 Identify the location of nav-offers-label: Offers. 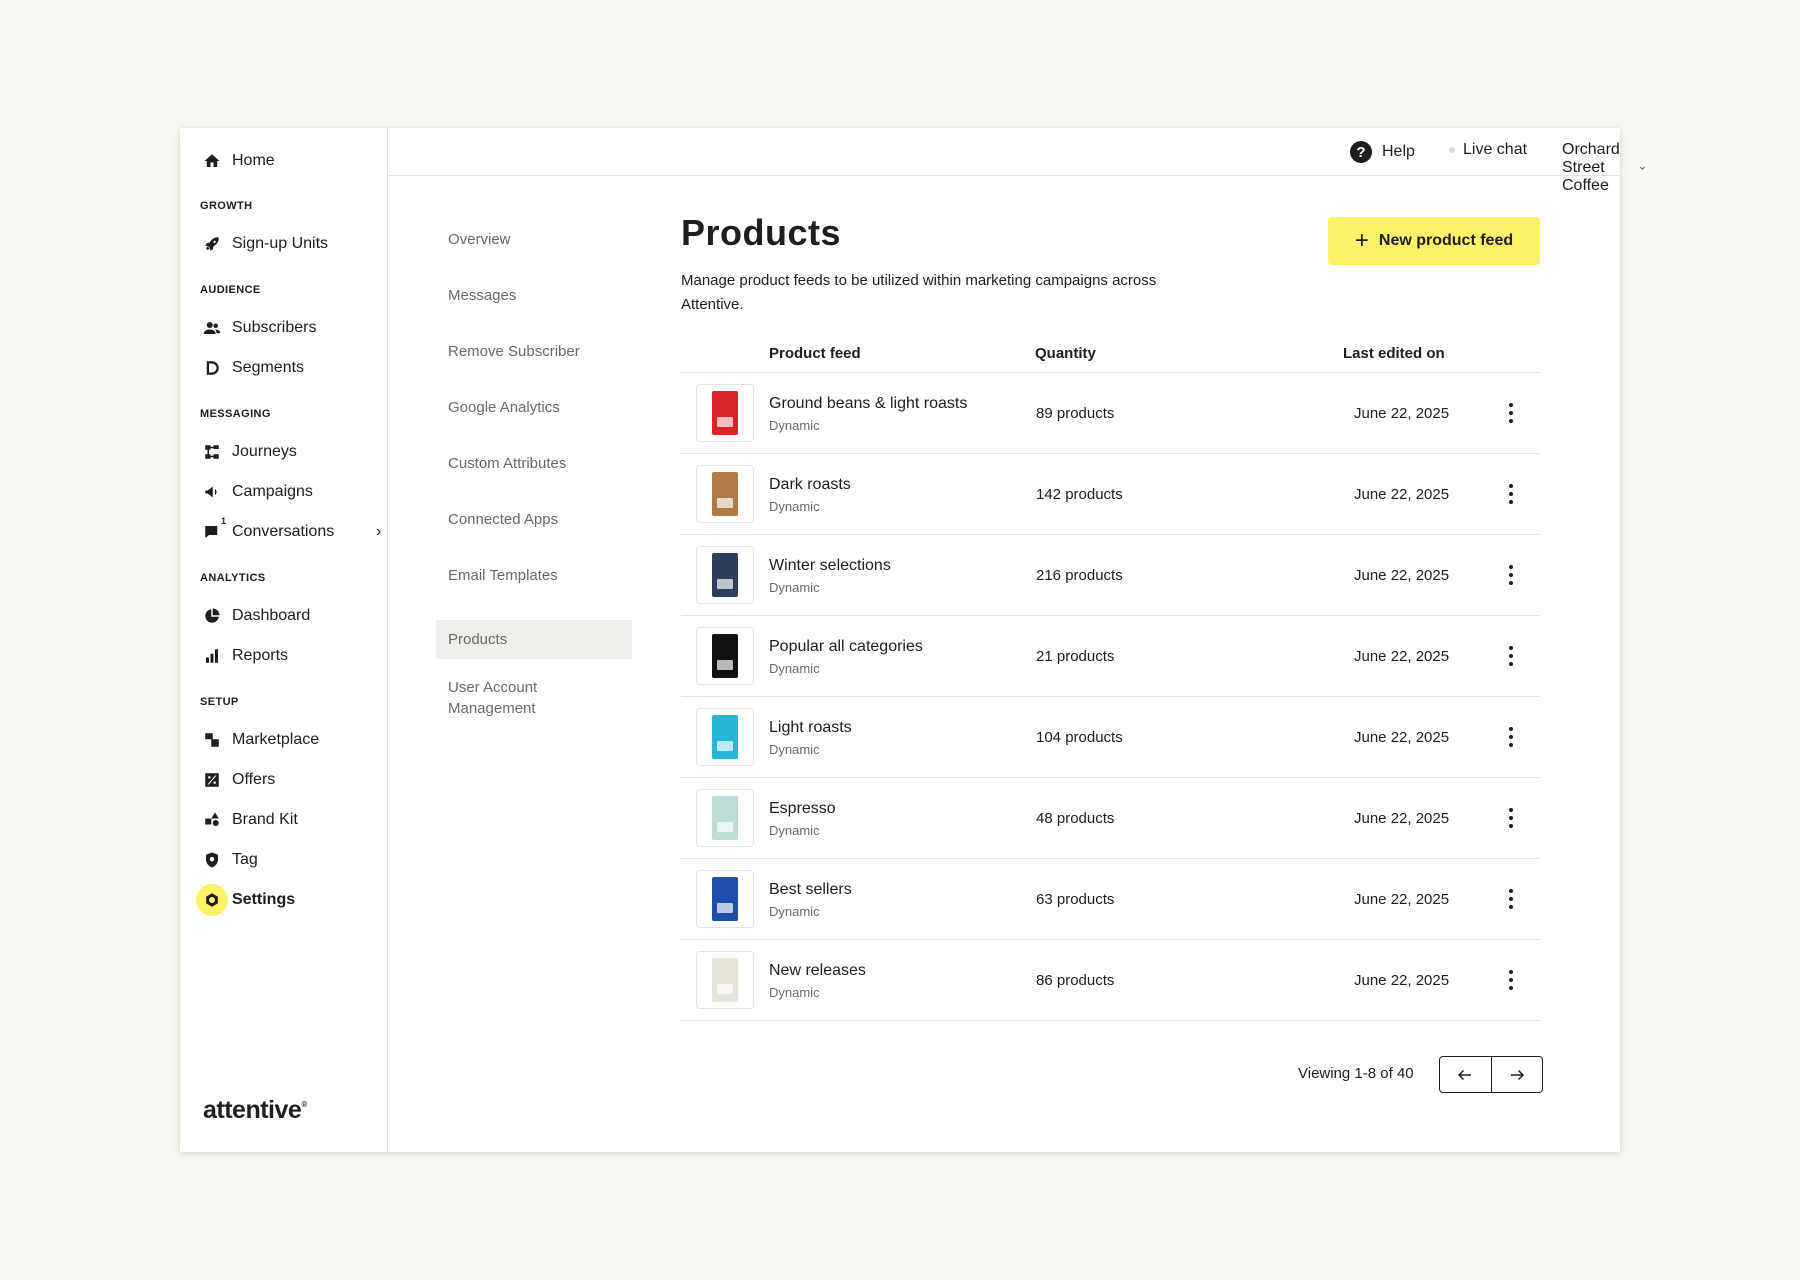
(254, 779).